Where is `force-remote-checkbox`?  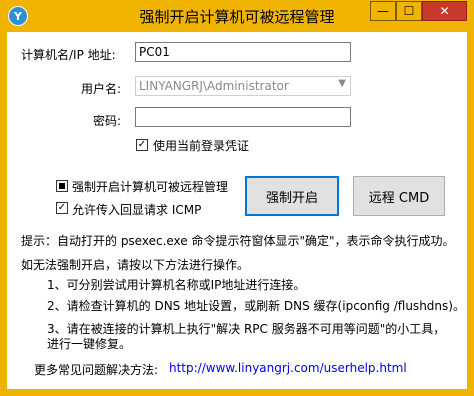
force-remote-checkbox is located at coordinates (62, 186).